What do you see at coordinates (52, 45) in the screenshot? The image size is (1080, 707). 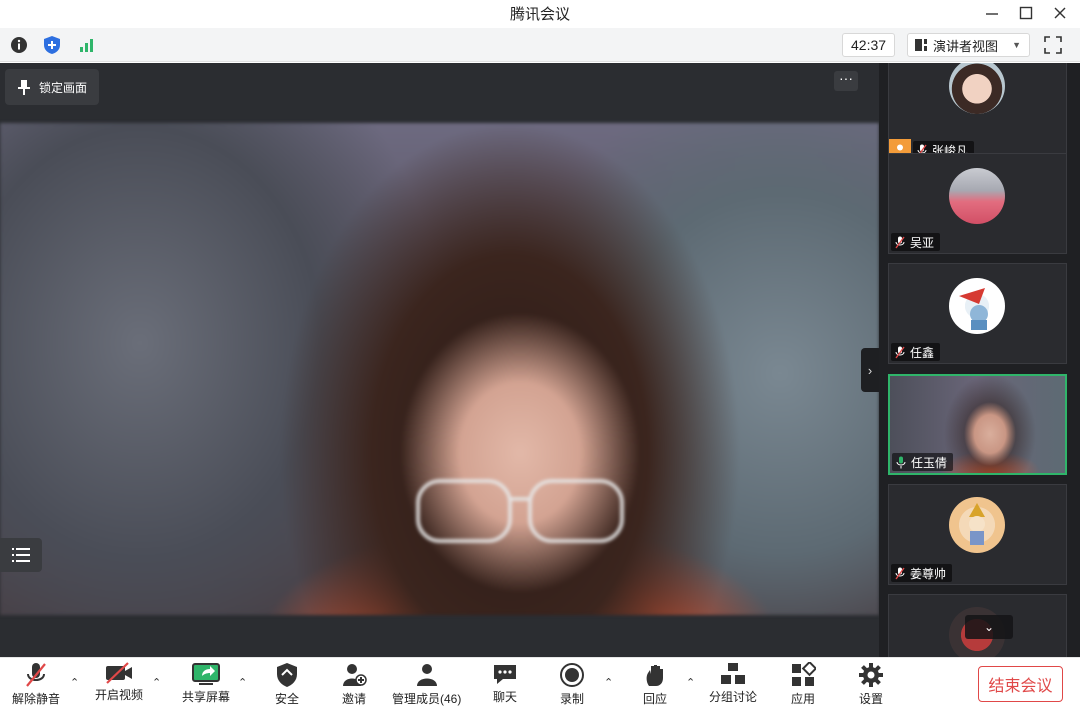 I see `security-shield-icon` at bounding box center [52, 45].